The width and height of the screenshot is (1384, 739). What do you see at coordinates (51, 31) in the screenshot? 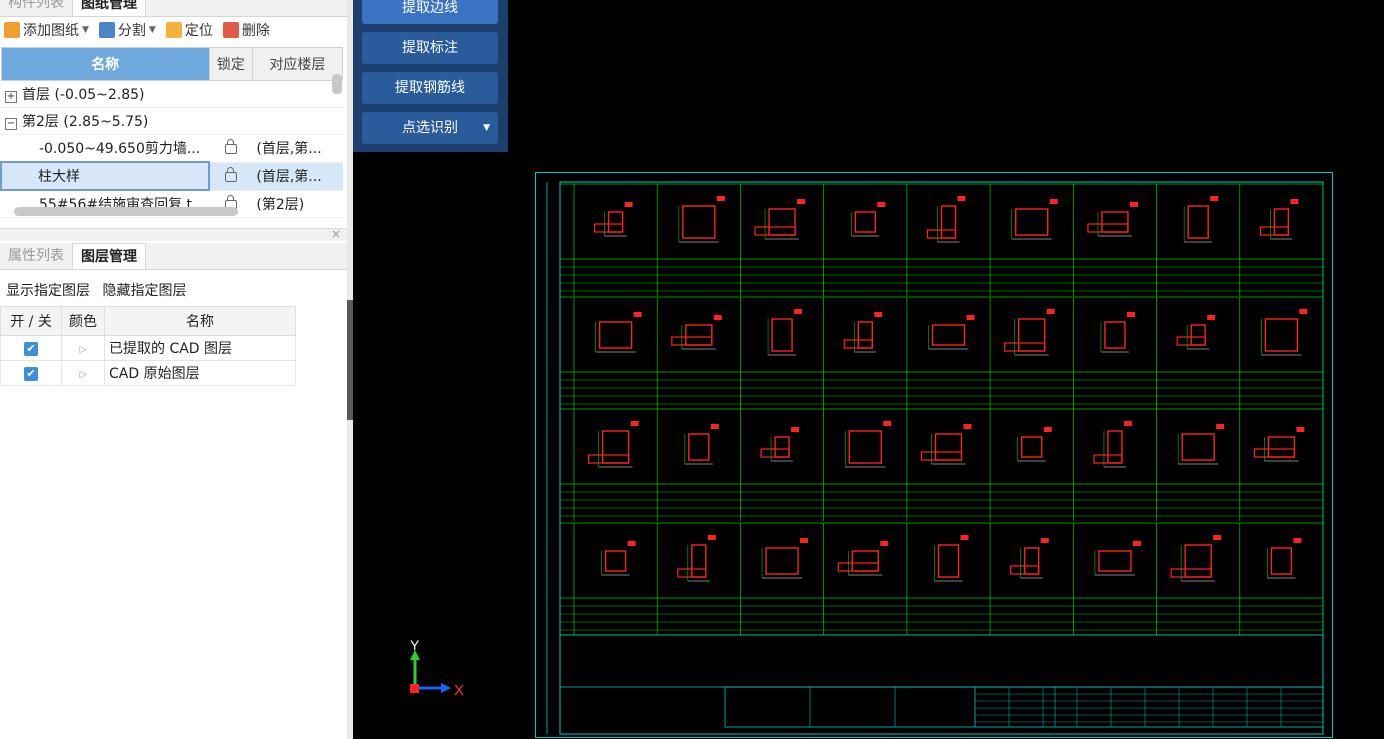
I see `add-drawing-label: 添加图纸` at bounding box center [51, 31].